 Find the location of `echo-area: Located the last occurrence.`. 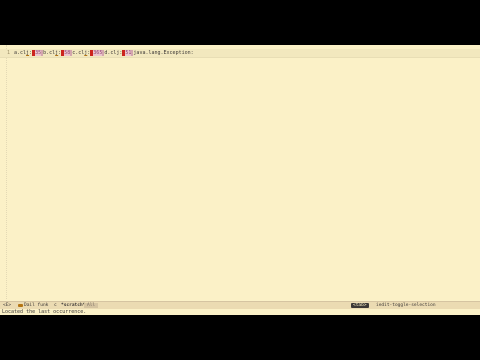

echo-area: Located the last occurrence. is located at coordinates (240, 312).